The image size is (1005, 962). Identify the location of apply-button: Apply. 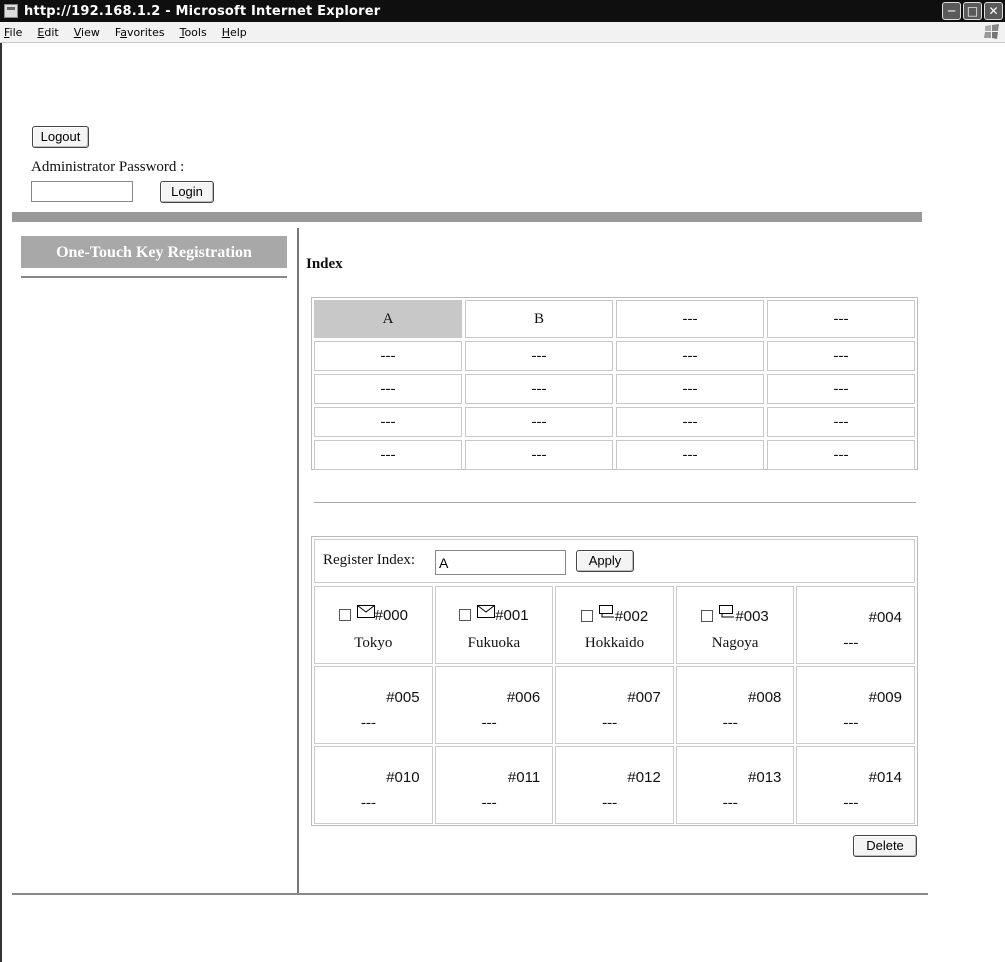
(605, 561).